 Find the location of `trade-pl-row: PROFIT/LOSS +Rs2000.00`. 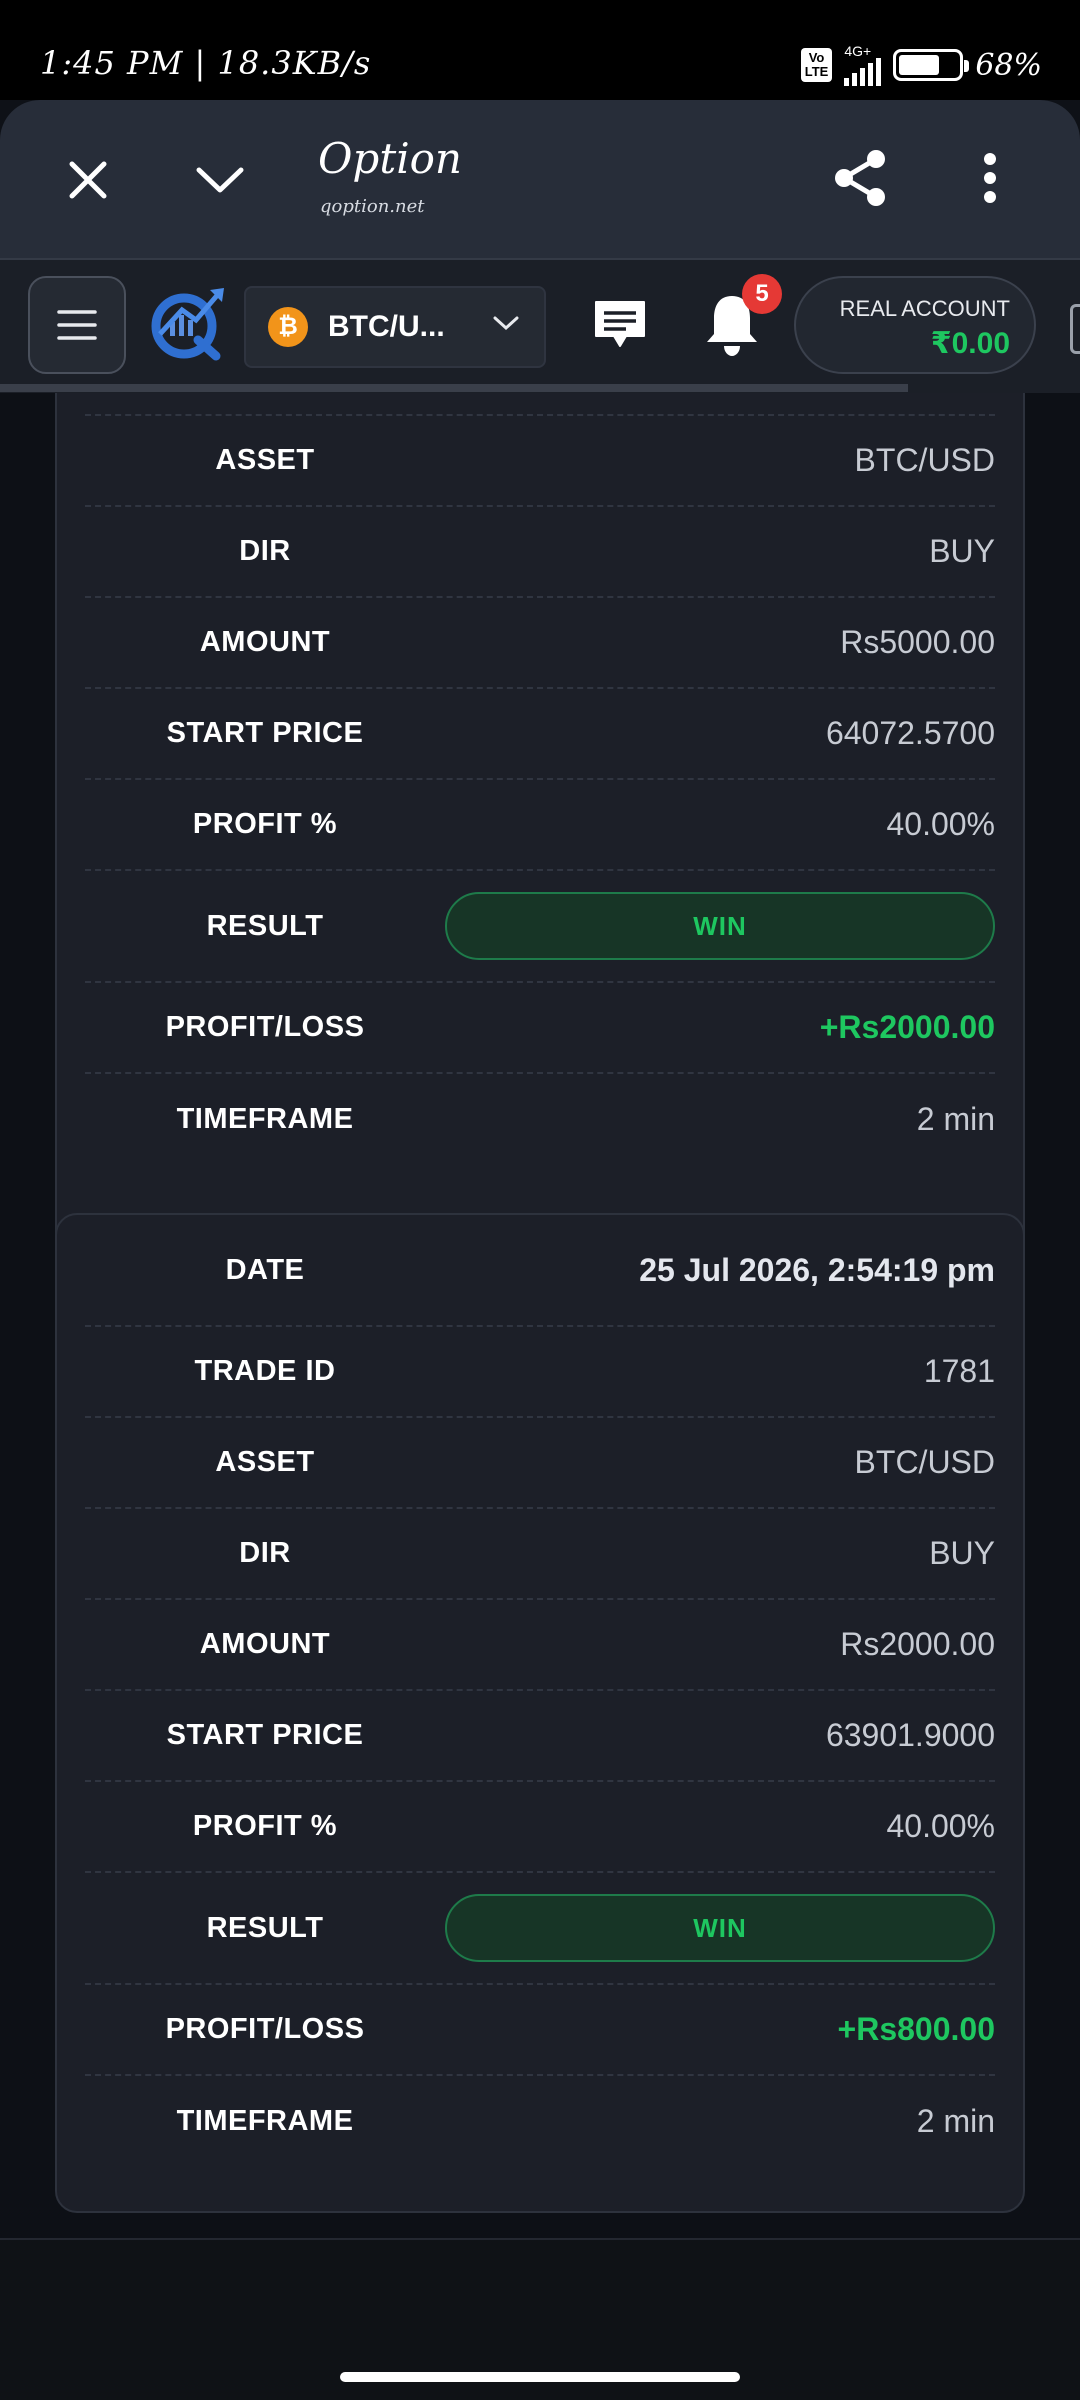

trade-pl-row: PROFIT/LOSS +Rs2000.00 is located at coordinates (540, 1028).